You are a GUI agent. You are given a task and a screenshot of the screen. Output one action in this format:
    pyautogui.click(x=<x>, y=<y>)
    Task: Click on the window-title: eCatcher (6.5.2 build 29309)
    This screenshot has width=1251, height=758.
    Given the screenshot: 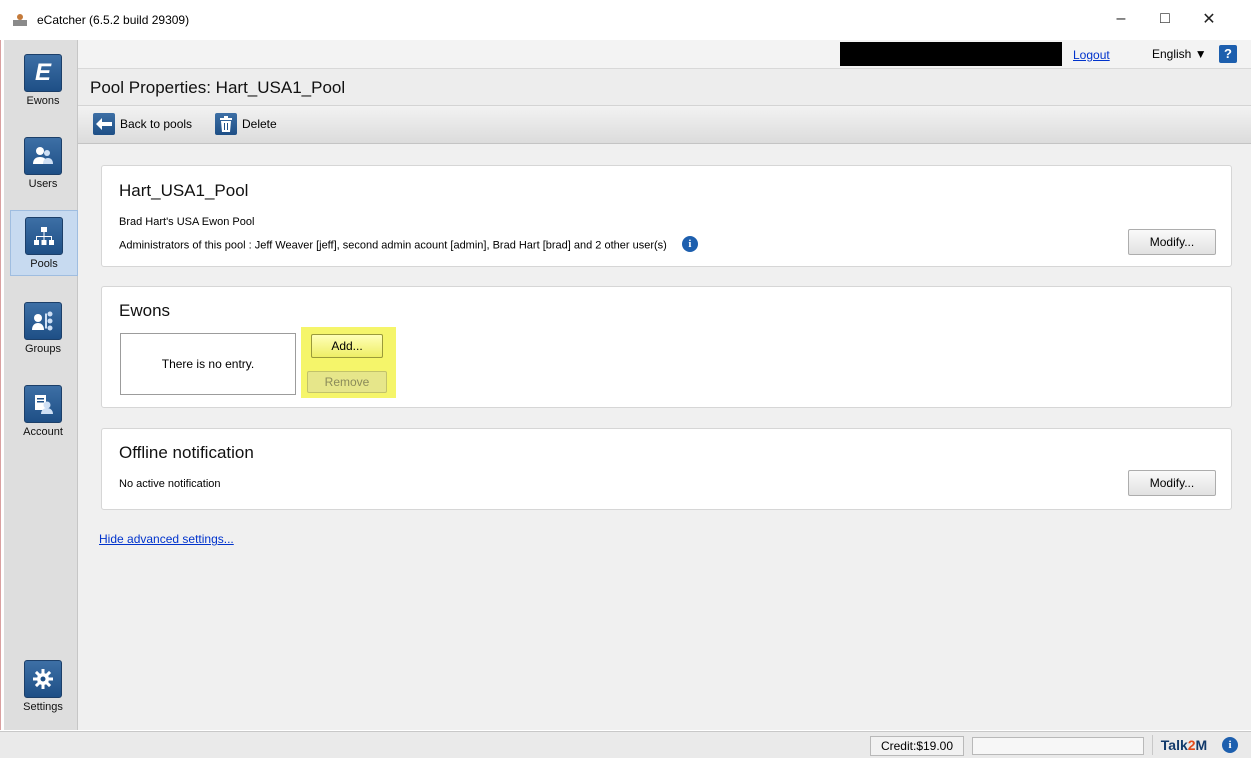 What is the action you would take?
    pyautogui.click(x=113, y=20)
    